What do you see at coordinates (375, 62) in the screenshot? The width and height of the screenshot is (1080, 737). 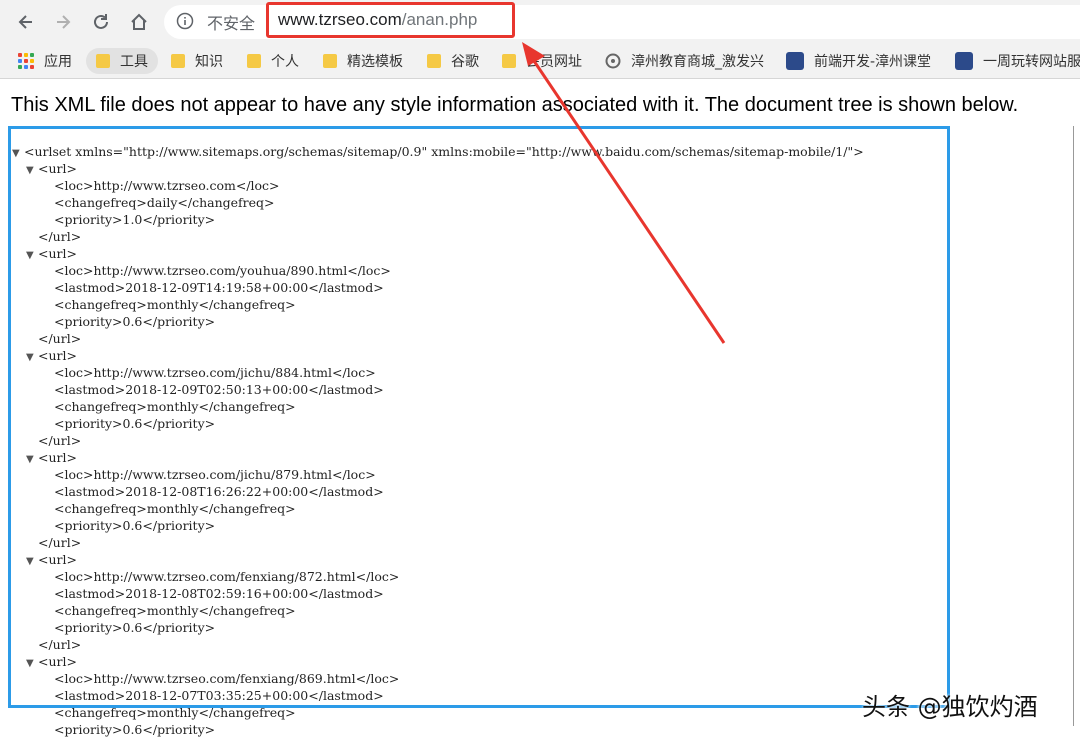 I see `bookmark-label: 精选模板` at bounding box center [375, 62].